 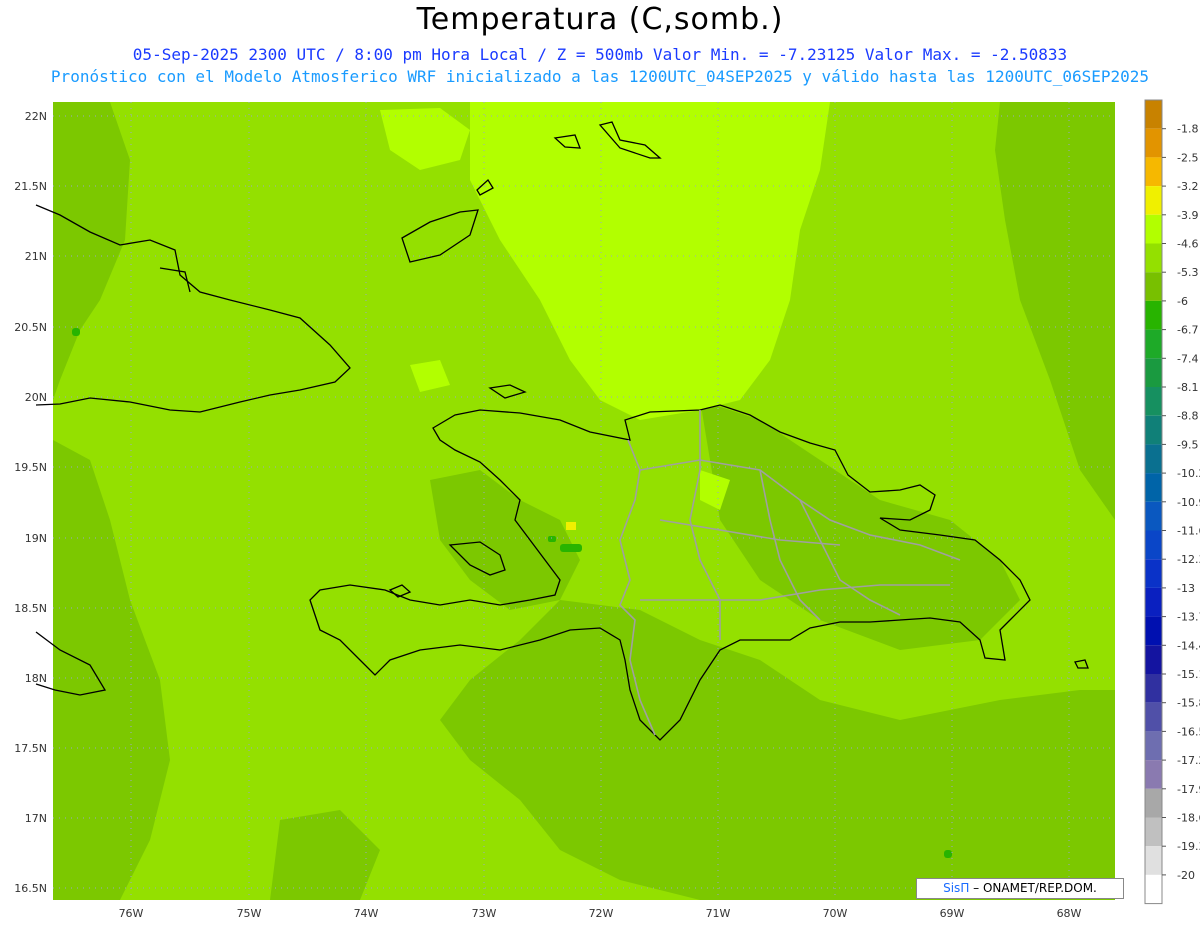 I want to click on colorbar-label: -12.3, so click(x=1188, y=559).